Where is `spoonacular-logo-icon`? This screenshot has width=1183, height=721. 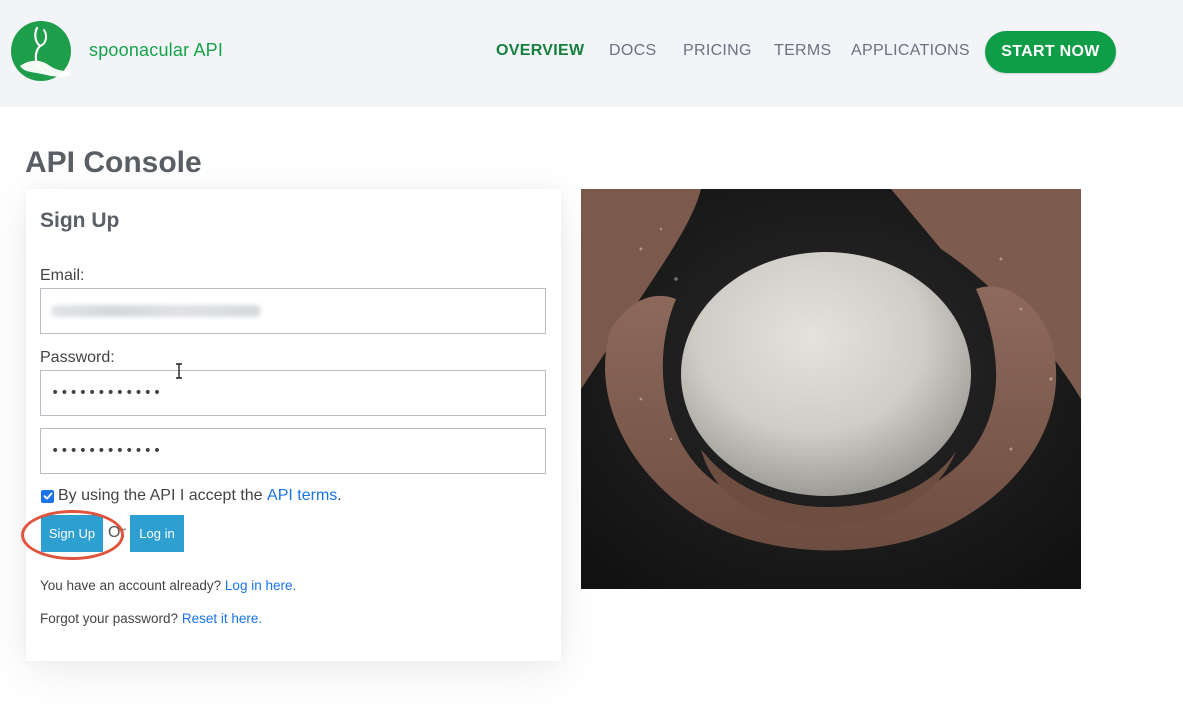
spoonacular-logo-icon is located at coordinates (41, 51).